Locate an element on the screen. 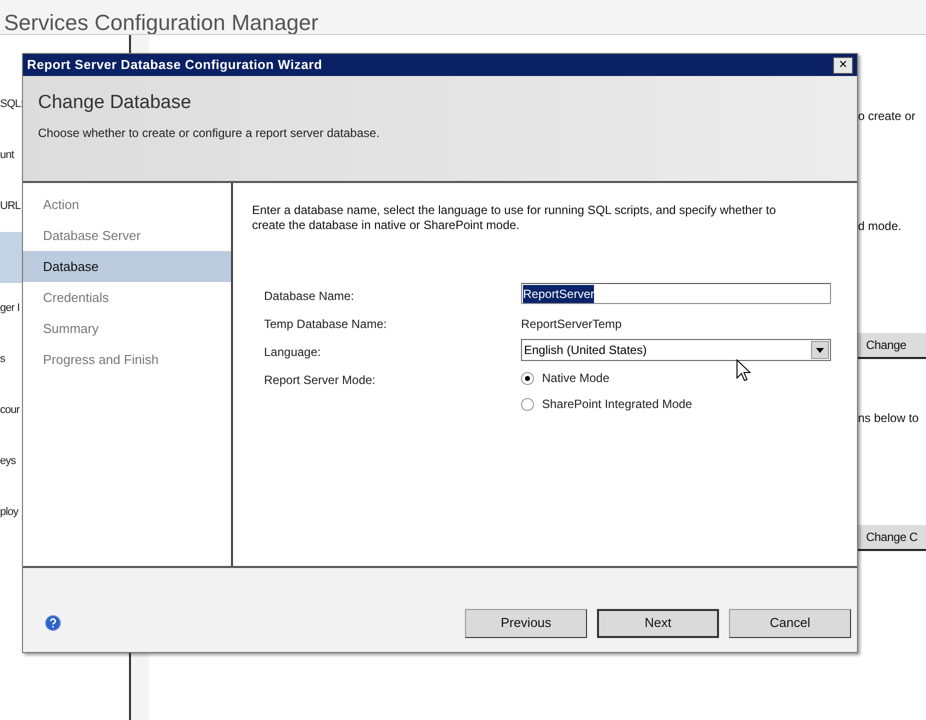  description-text: d mode. is located at coordinates (880, 226).